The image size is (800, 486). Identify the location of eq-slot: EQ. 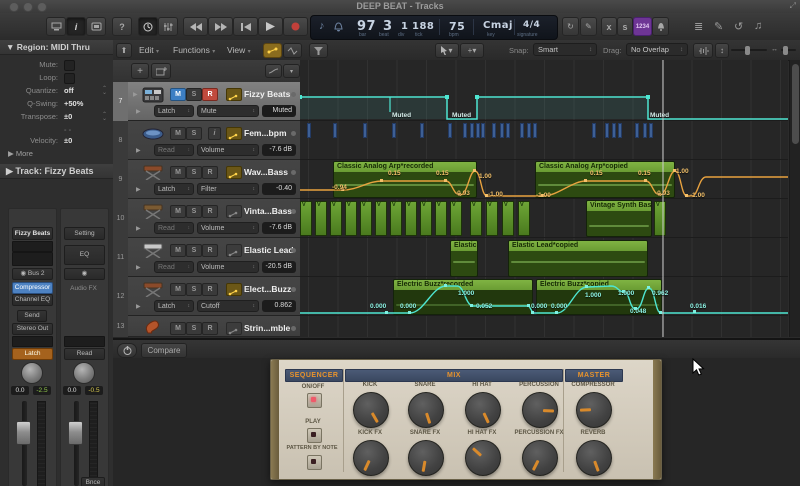
(84, 255).